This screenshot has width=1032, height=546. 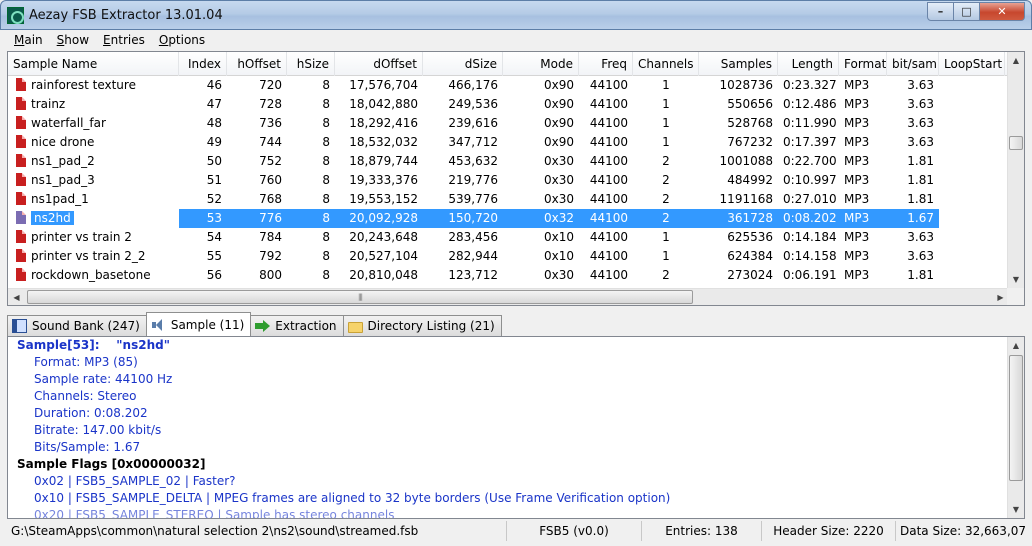 What do you see at coordinates (666, 199) in the screenshot?
I see `cell-channels: 2` at bounding box center [666, 199].